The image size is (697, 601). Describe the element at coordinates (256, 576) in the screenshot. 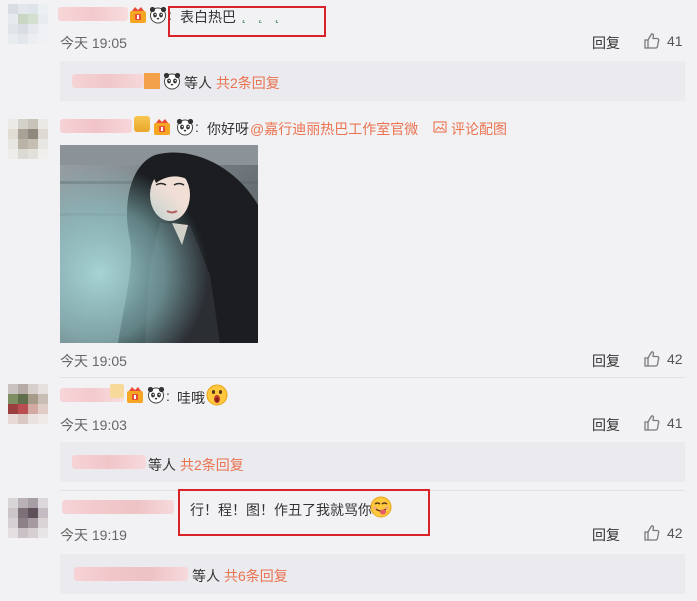

I see `more-replies-link: 共6条回复` at that location.